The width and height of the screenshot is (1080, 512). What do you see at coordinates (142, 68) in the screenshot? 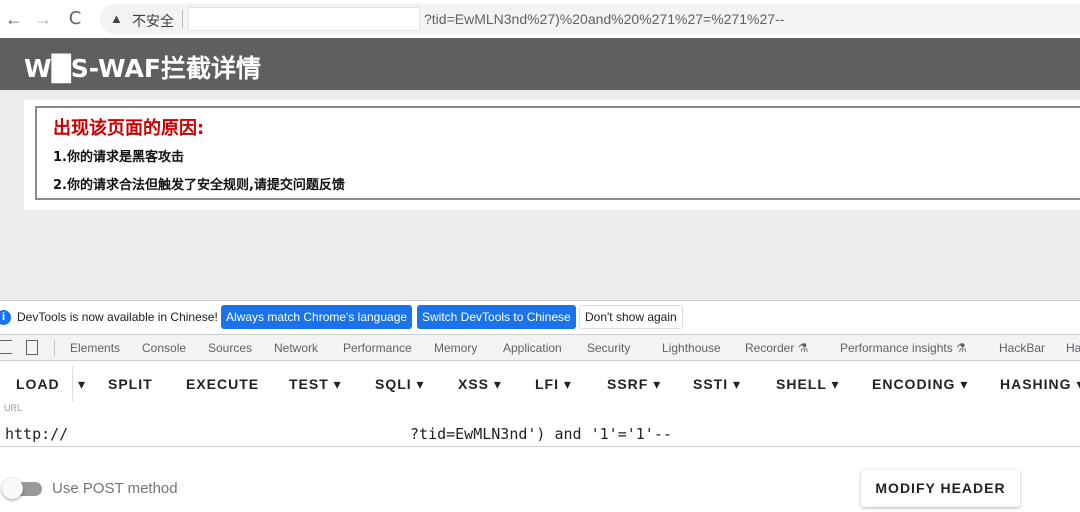
I see `page-title: W█S-WAF拦截详情` at bounding box center [142, 68].